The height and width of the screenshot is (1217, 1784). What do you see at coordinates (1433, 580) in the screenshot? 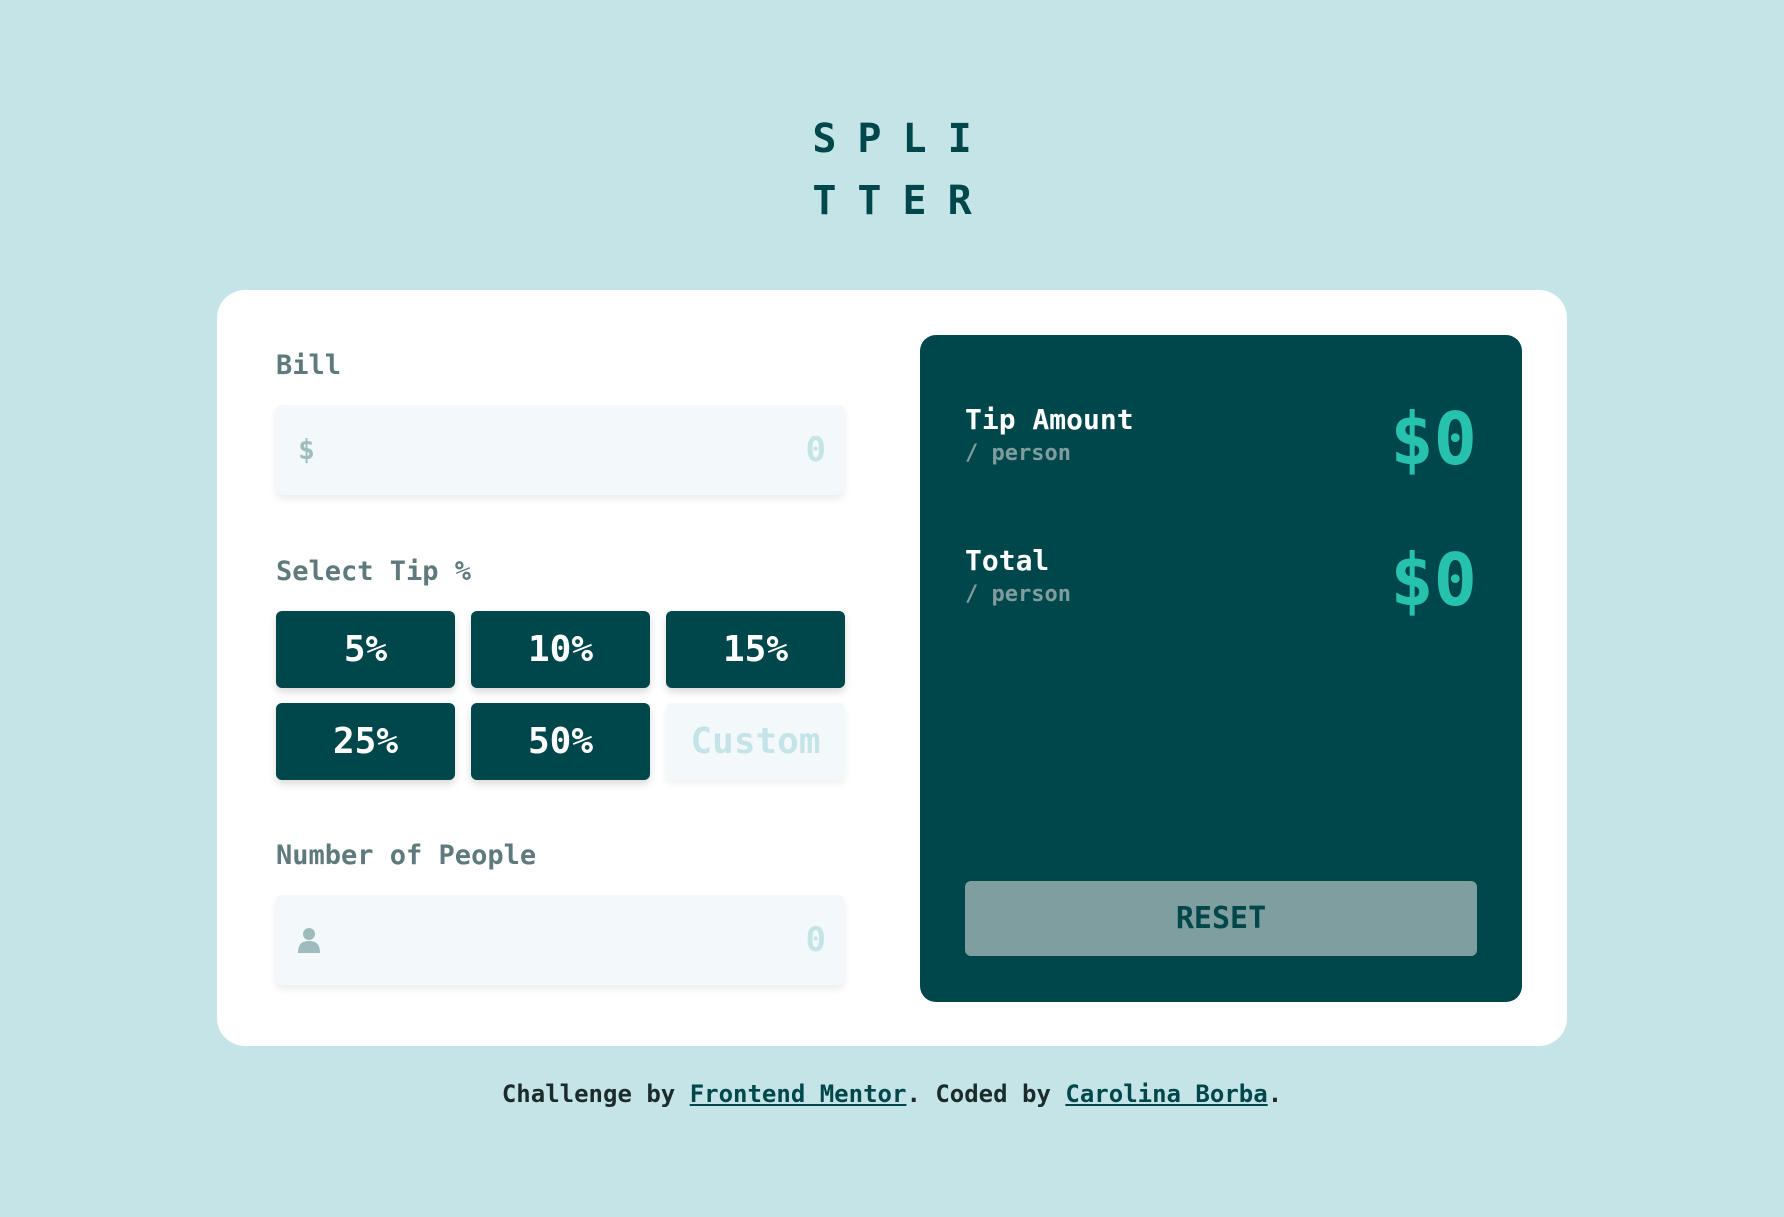
I see `total-value: $0` at bounding box center [1433, 580].